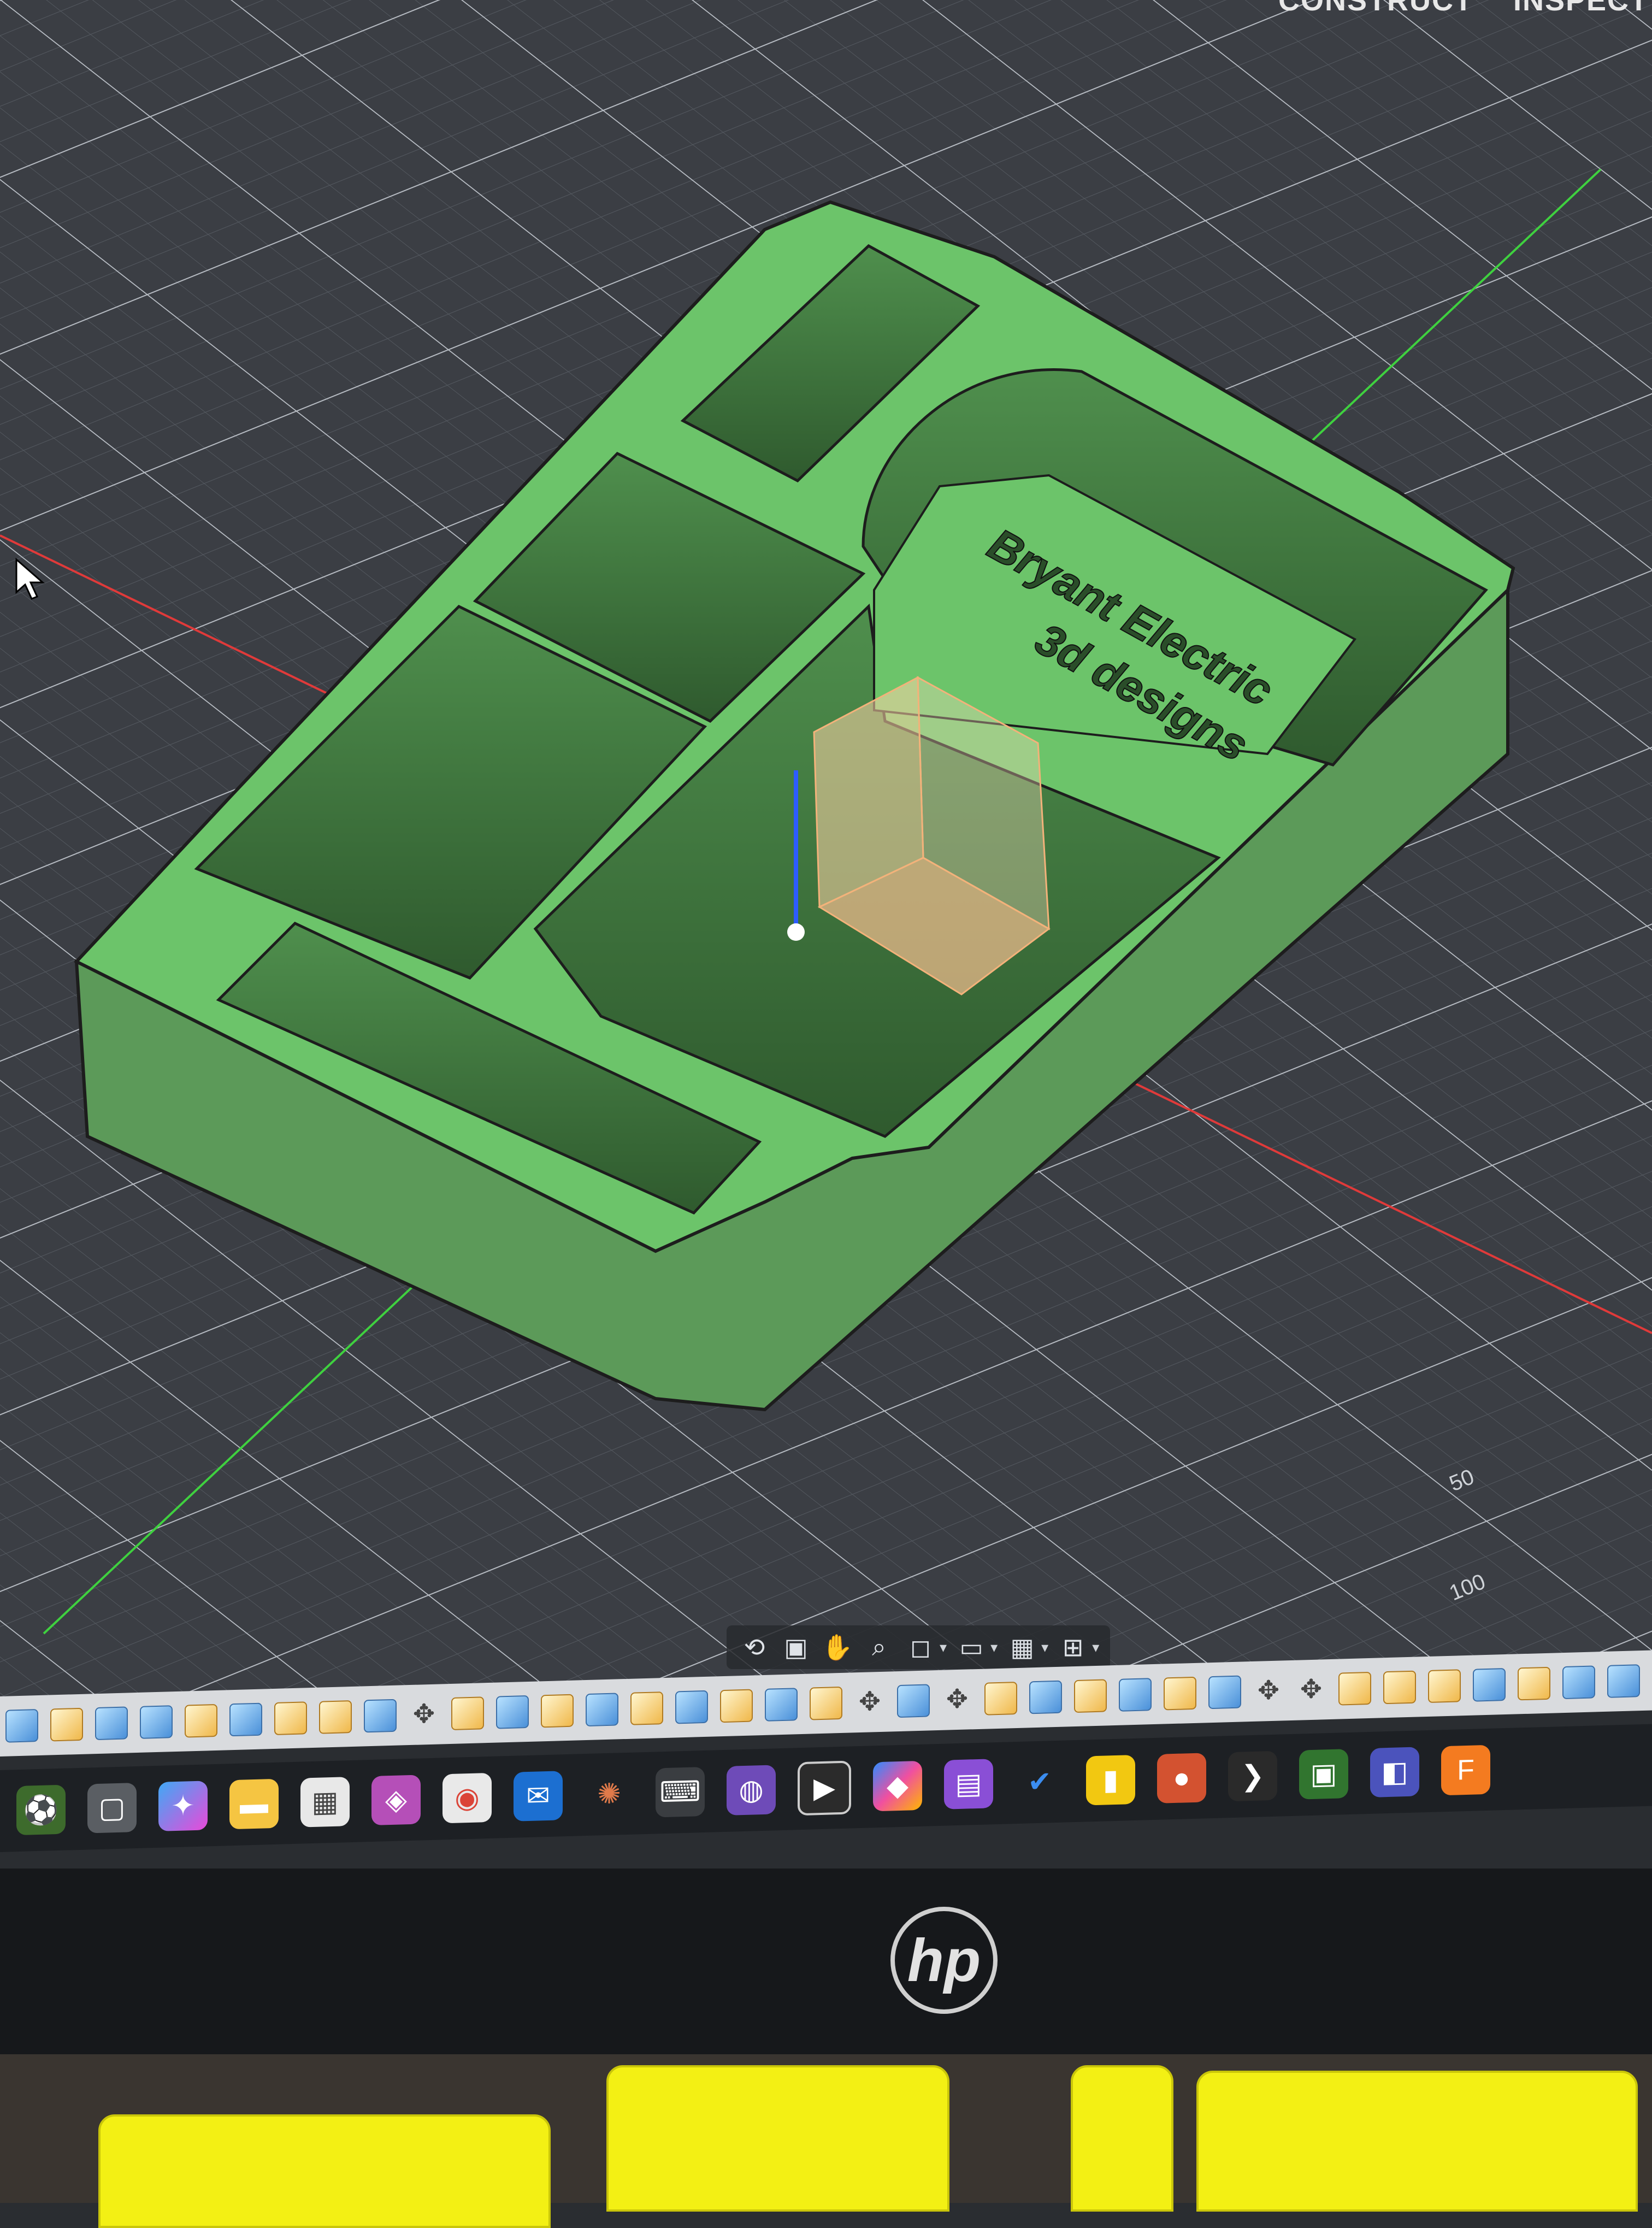 The height and width of the screenshot is (2228, 1652). What do you see at coordinates (1465, 1770) in the screenshot?
I see `fusion-icon: F` at bounding box center [1465, 1770].